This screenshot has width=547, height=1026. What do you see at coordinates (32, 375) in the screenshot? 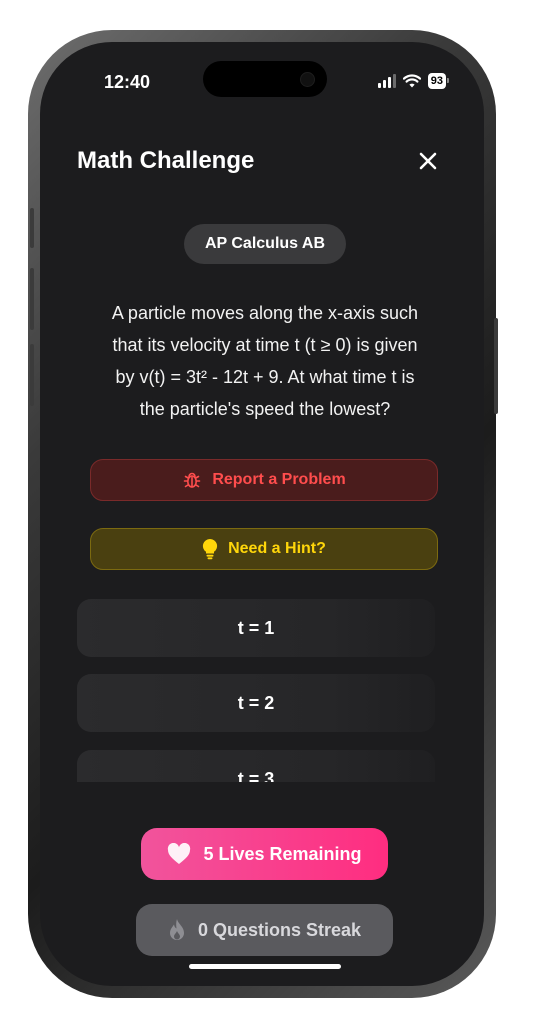
I see `volume-down-button` at bounding box center [32, 375].